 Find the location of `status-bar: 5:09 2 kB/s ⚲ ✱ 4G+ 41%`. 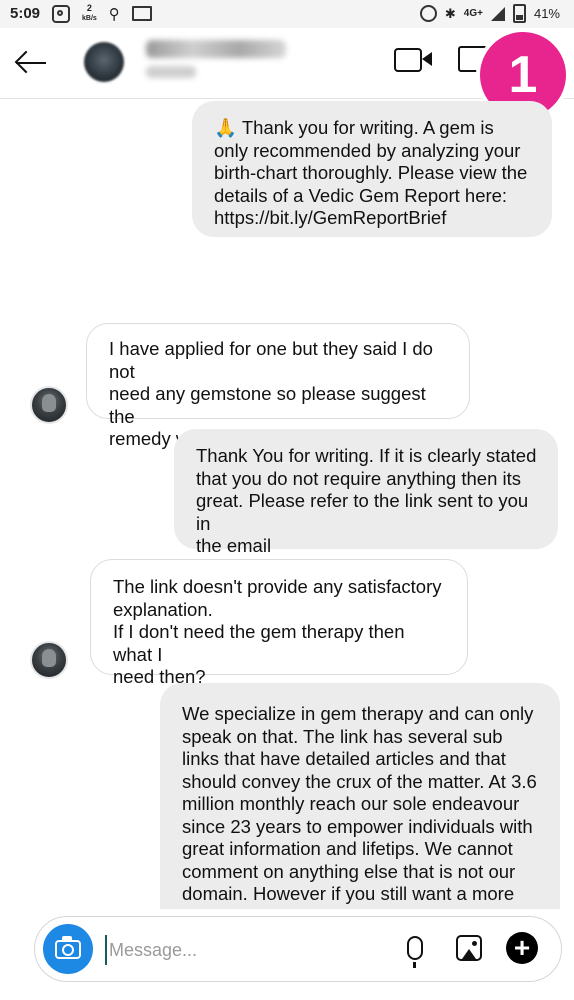

status-bar: 5:09 2 kB/s ⚲ ✱ 4G+ 41% is located at coordinates (287, 14).